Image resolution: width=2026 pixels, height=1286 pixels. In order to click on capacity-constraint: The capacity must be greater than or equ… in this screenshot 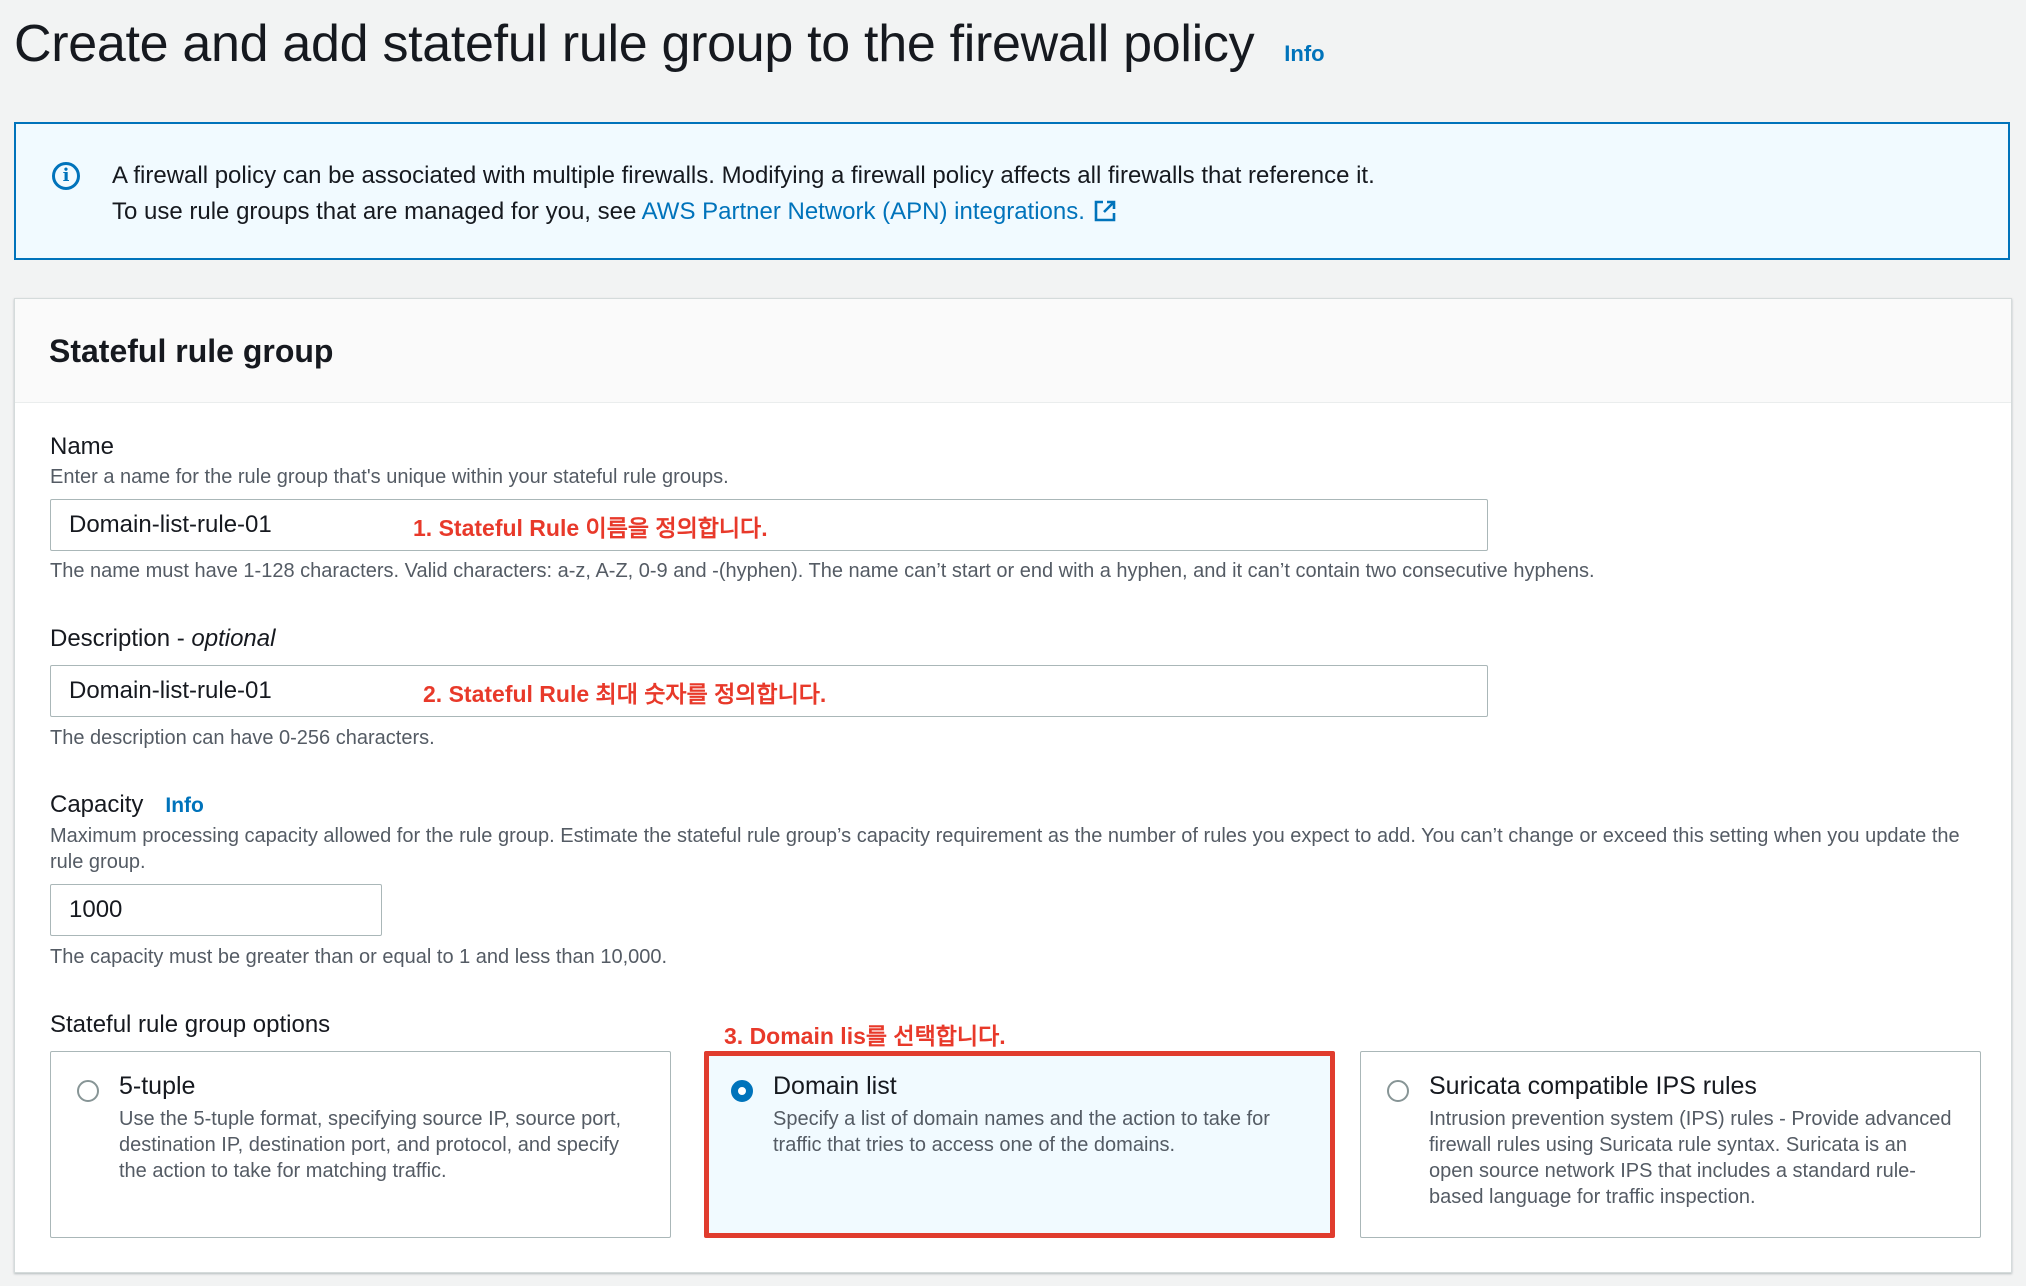, I will do `click(359, 957)`.